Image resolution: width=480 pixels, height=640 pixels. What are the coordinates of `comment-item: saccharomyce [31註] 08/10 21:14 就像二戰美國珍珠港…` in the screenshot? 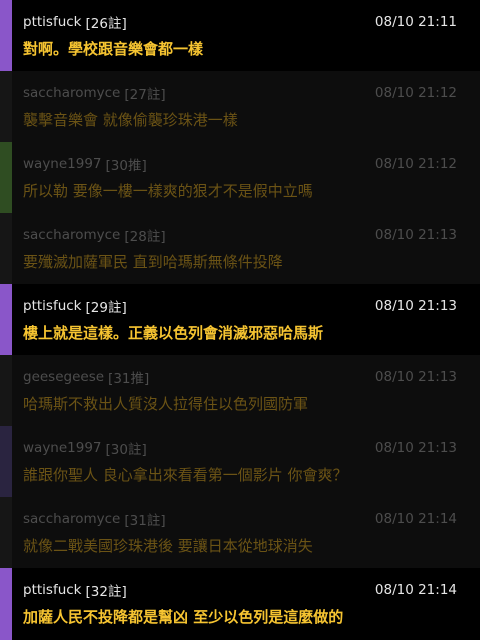 It's located at (240, 532).